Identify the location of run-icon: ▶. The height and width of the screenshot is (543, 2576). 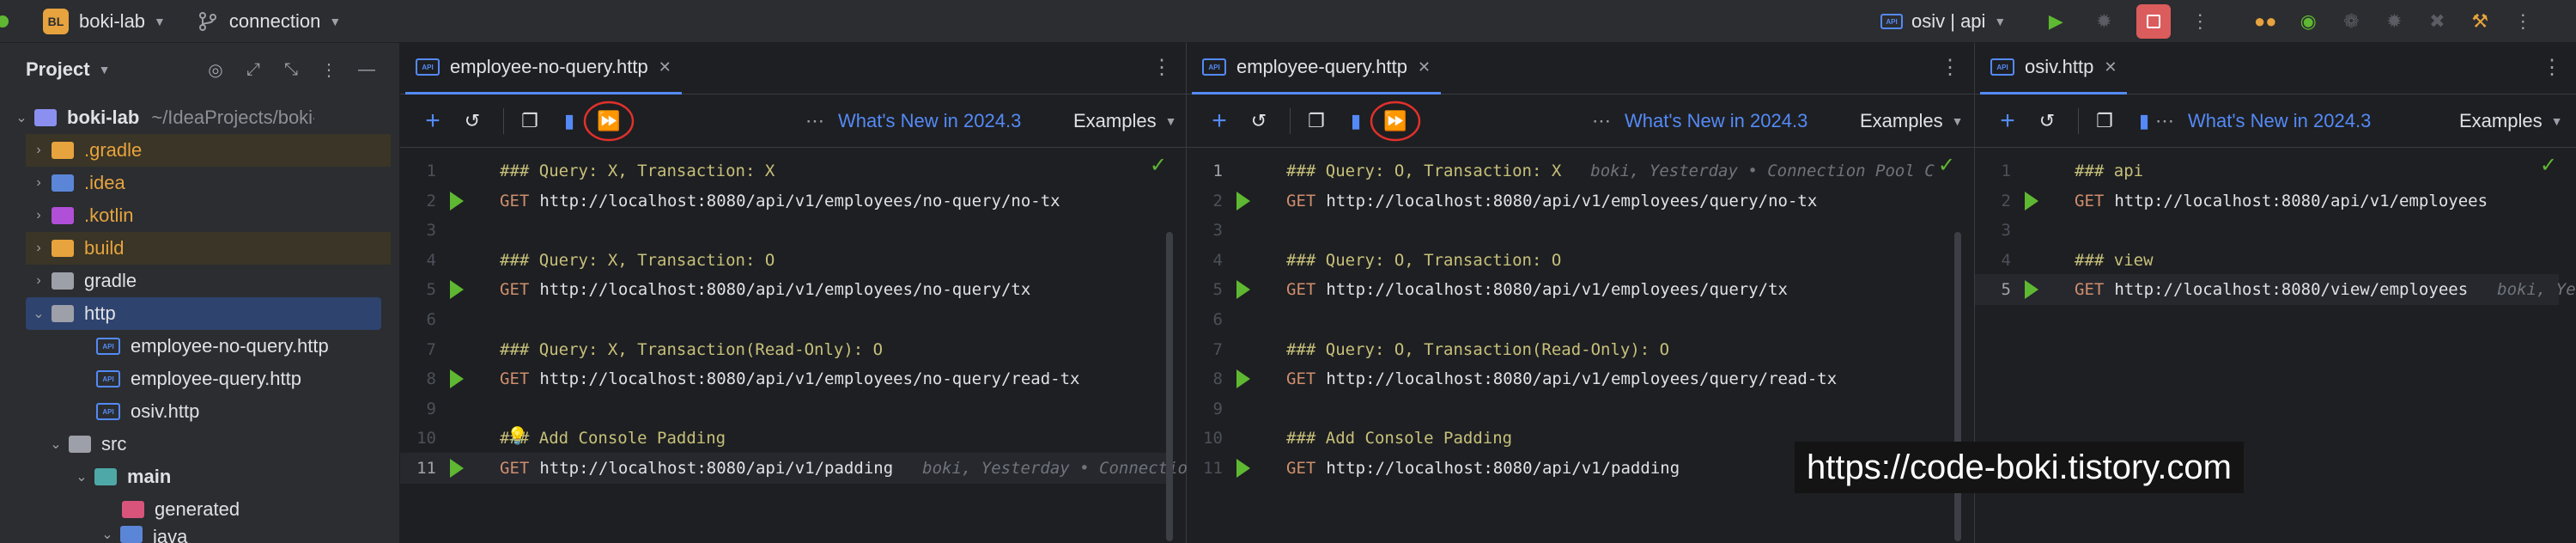
(2055, 21).